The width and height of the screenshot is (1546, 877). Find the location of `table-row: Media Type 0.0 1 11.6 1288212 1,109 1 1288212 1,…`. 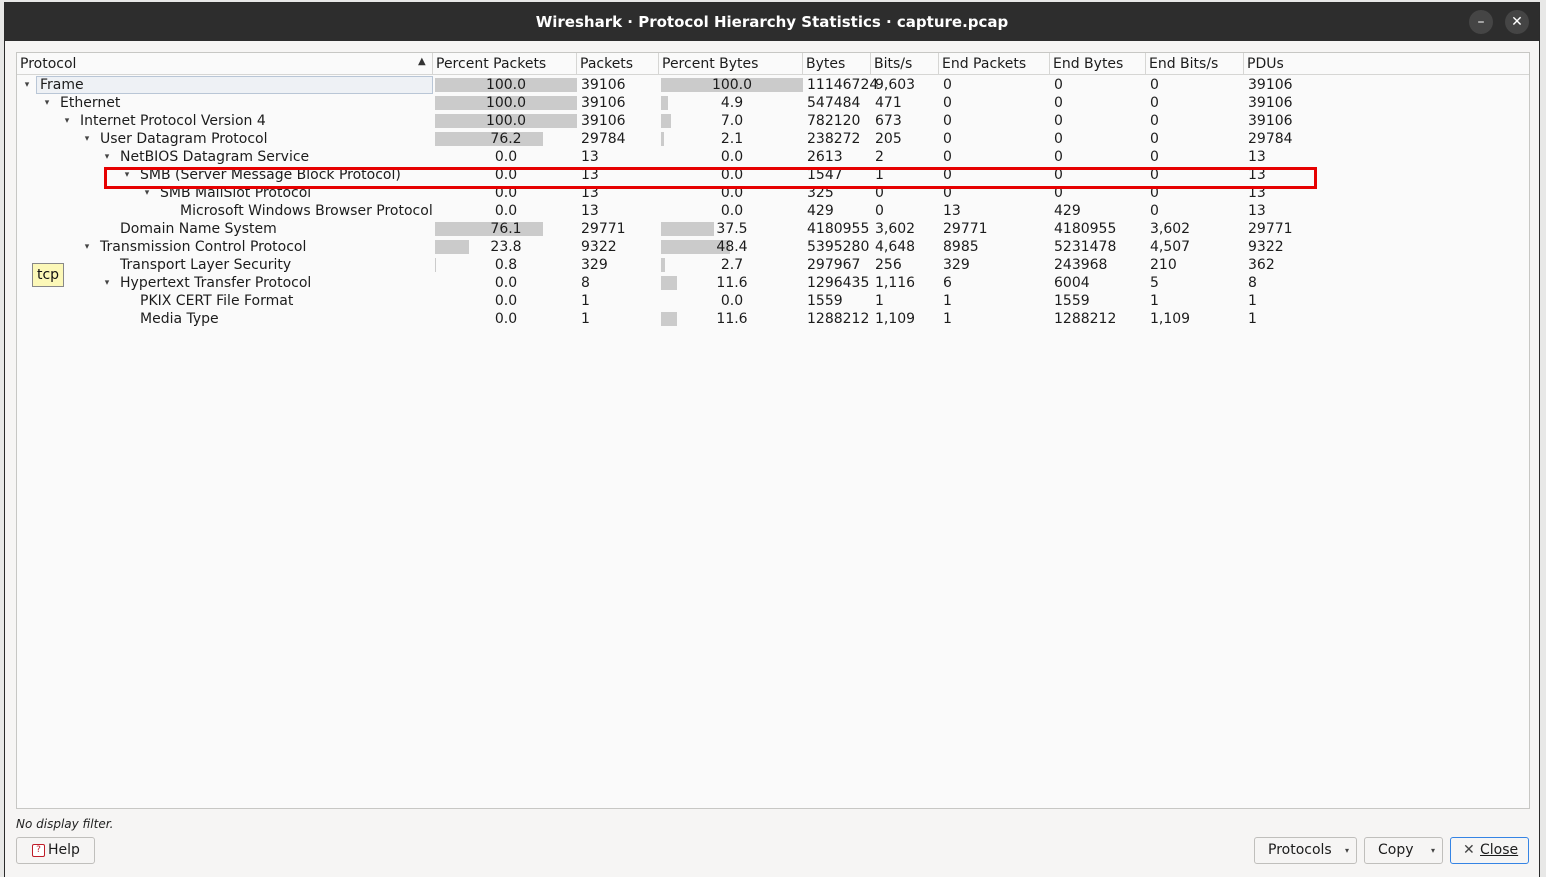

table-row: Media Type 0.0 1 11.6 1288212 1,109 1 1288212 1,… is located at coordinates (773, 319).